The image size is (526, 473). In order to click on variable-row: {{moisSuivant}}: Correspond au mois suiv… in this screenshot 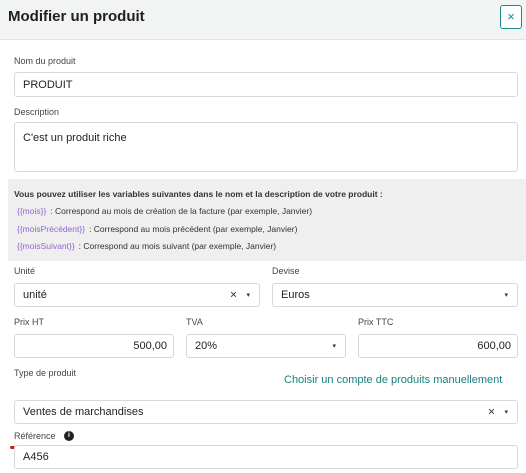, I will do `click(146, 246)`.